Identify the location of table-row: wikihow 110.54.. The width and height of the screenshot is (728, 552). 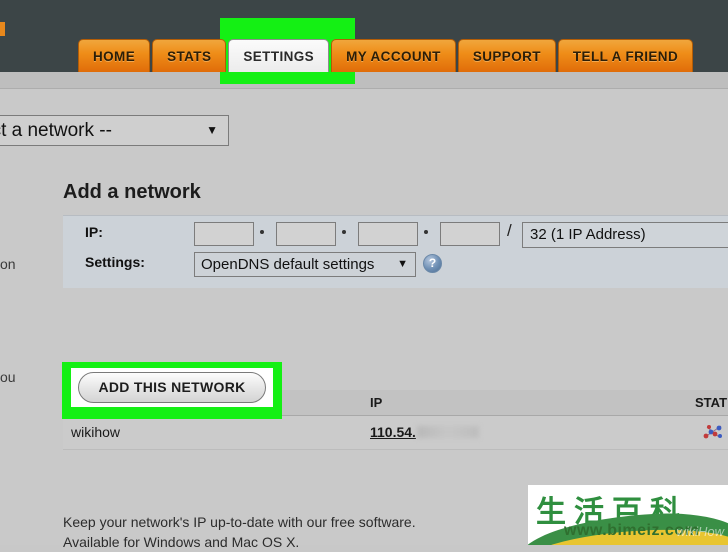
(395, 433).